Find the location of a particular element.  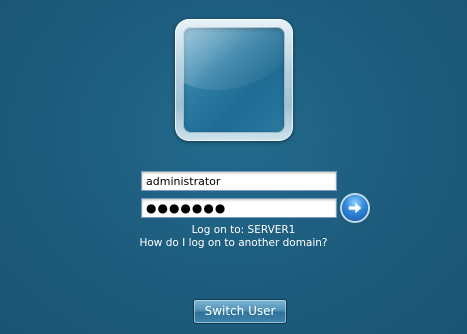

password-field is located at coordinates (239, 208).